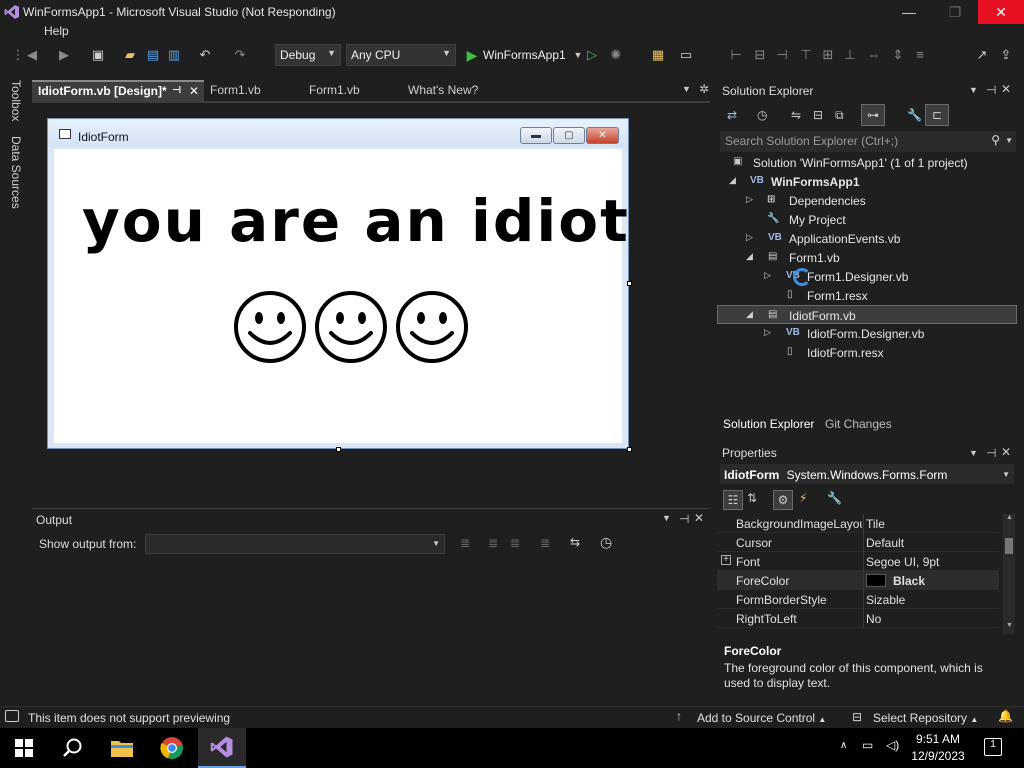 The height and width of the screenshot is (768, 1024). I want to click on search-button, so click(72, 748).